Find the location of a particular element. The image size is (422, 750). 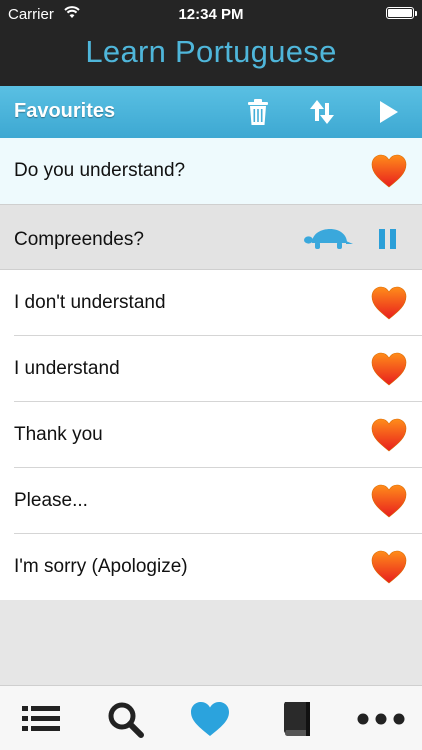

phrase-text: Do you understand? is located at coordinates (100, 170).